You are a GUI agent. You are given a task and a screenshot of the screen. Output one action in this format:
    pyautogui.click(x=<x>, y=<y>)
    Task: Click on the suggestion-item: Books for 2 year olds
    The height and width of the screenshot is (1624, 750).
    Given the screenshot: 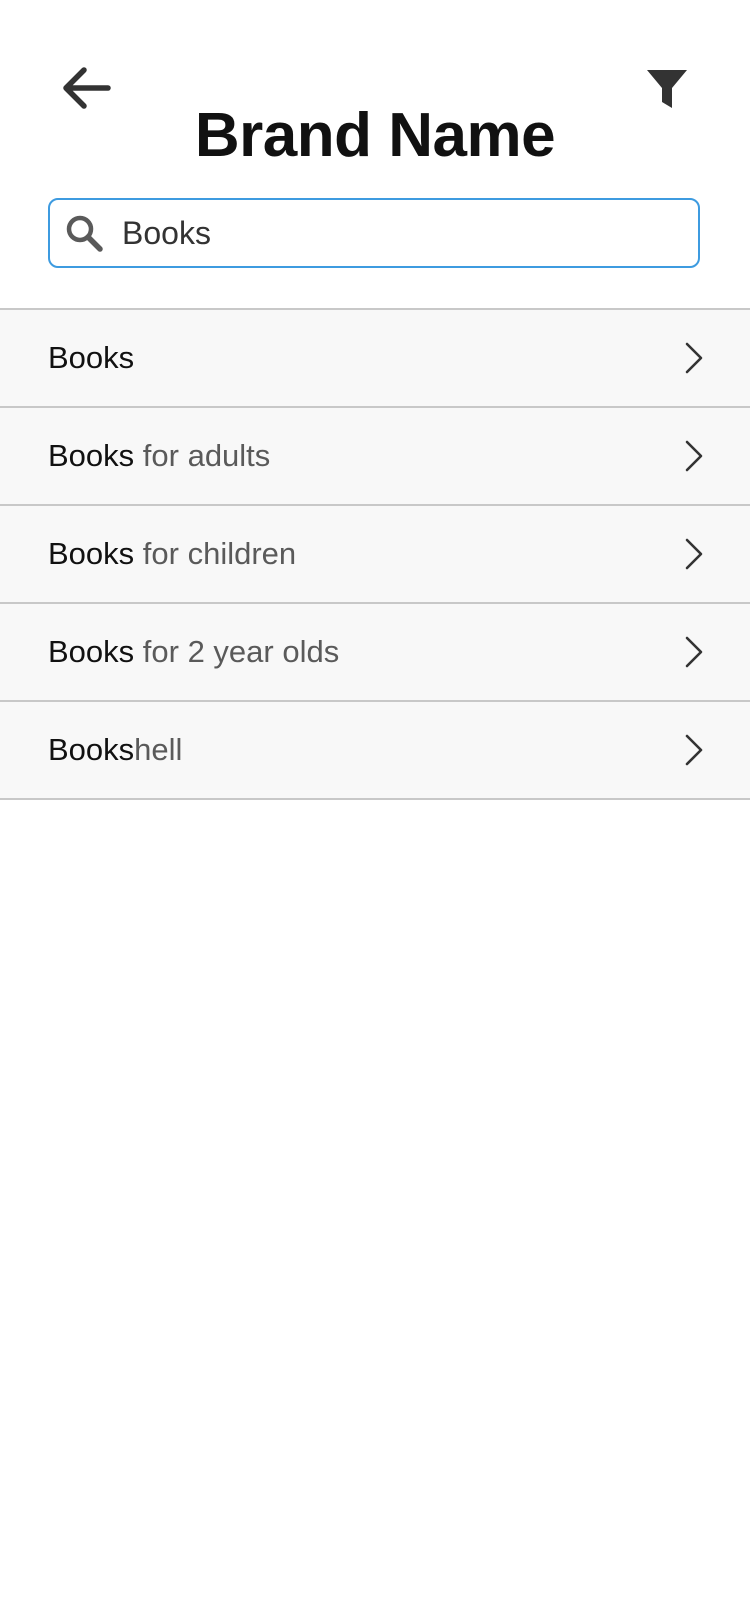 What is the action you would take?
    pyautogui.click(x=375, y=653)
    